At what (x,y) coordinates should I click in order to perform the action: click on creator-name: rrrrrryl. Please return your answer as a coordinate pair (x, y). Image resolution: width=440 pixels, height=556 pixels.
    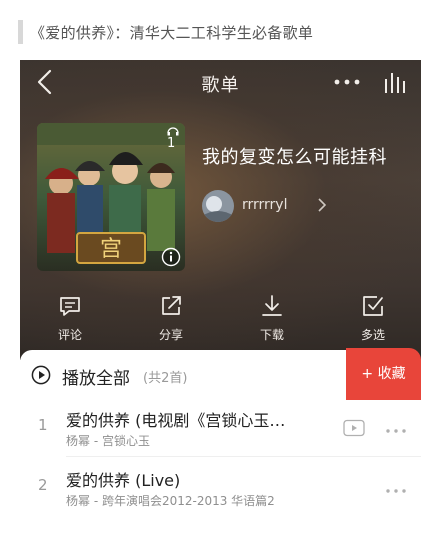
    Looking at the image, I should click on (265, 205).